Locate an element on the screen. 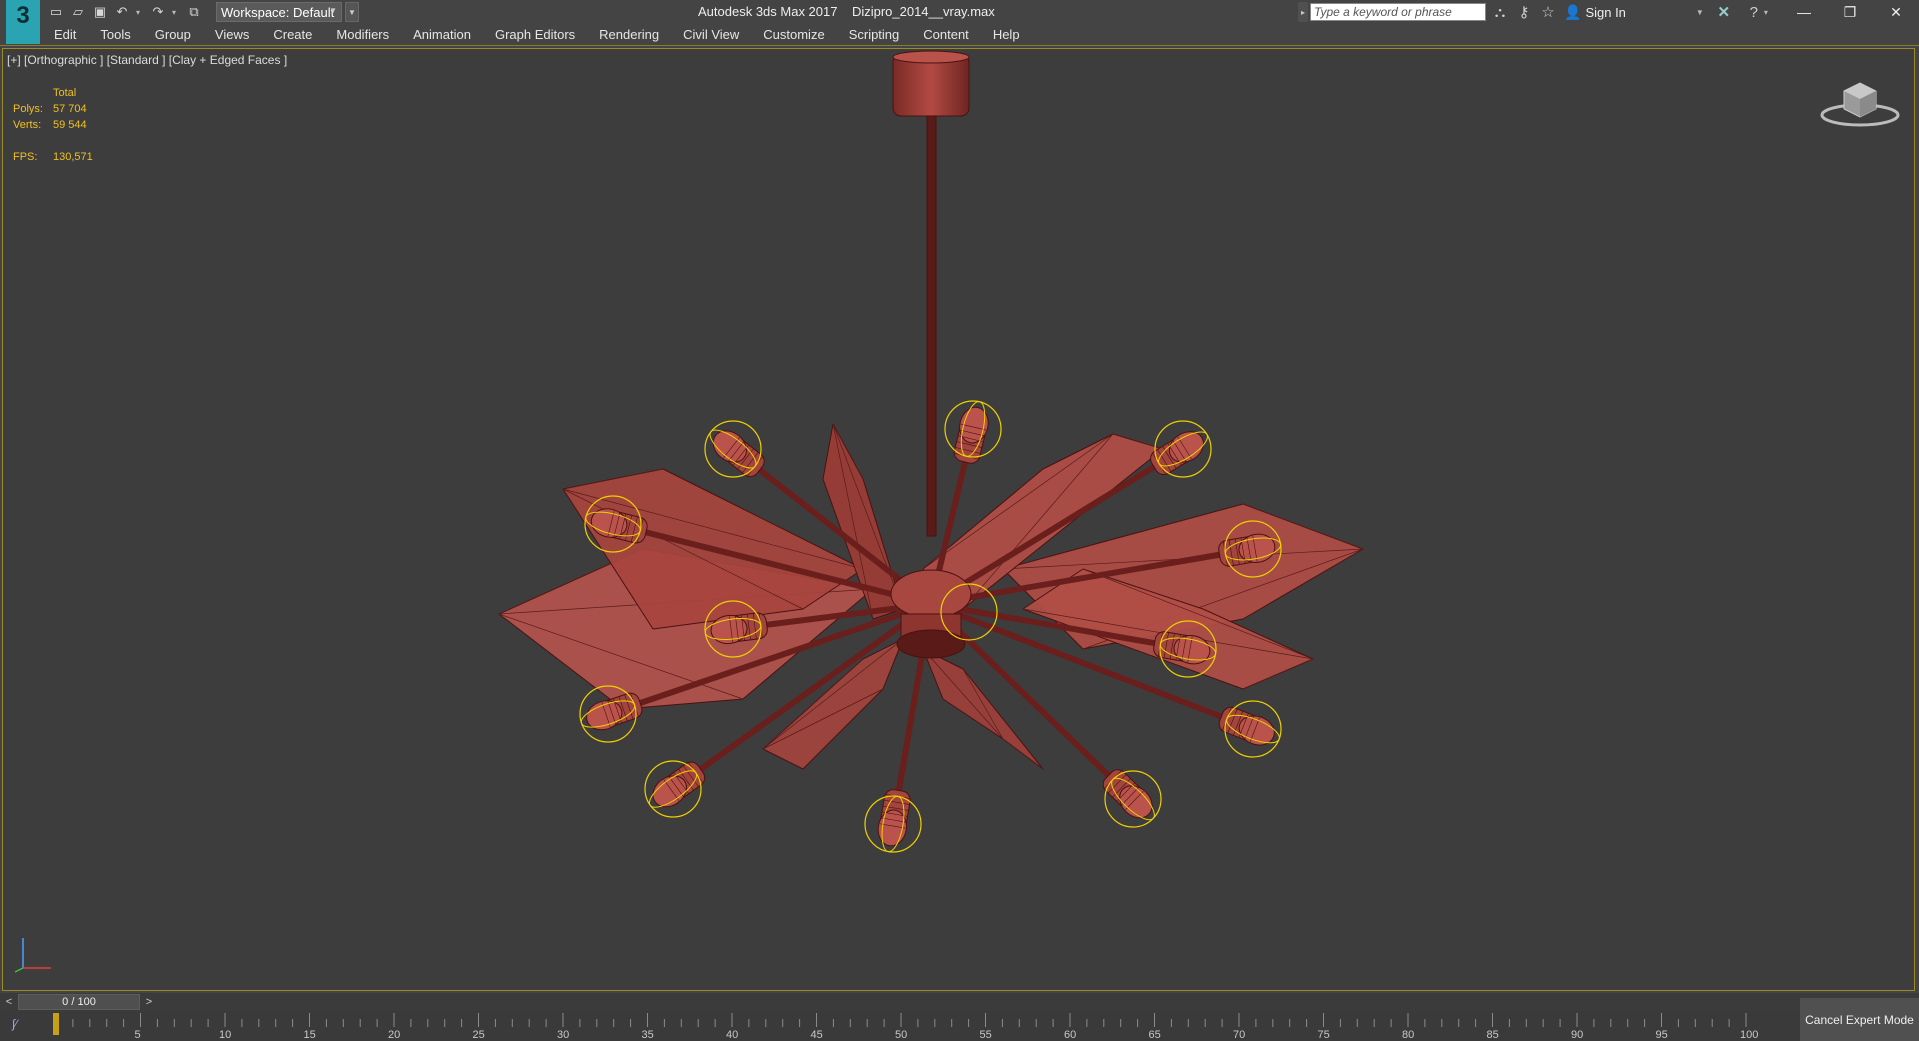 This screenshot has width=1919, height=1041. stats-header: Total is located at coordinates (65, 93).